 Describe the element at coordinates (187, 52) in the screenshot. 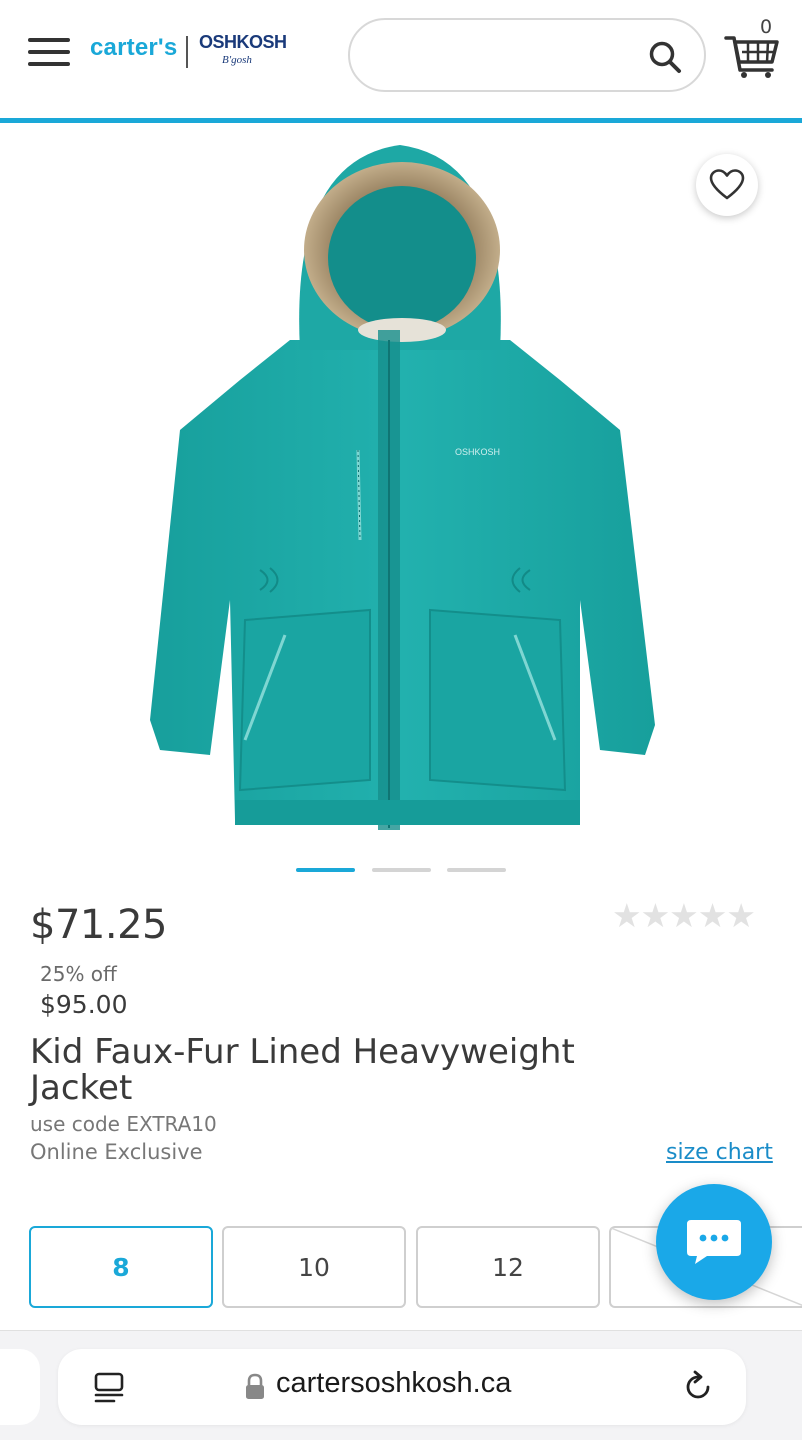

I see `logo-divider` at that location.